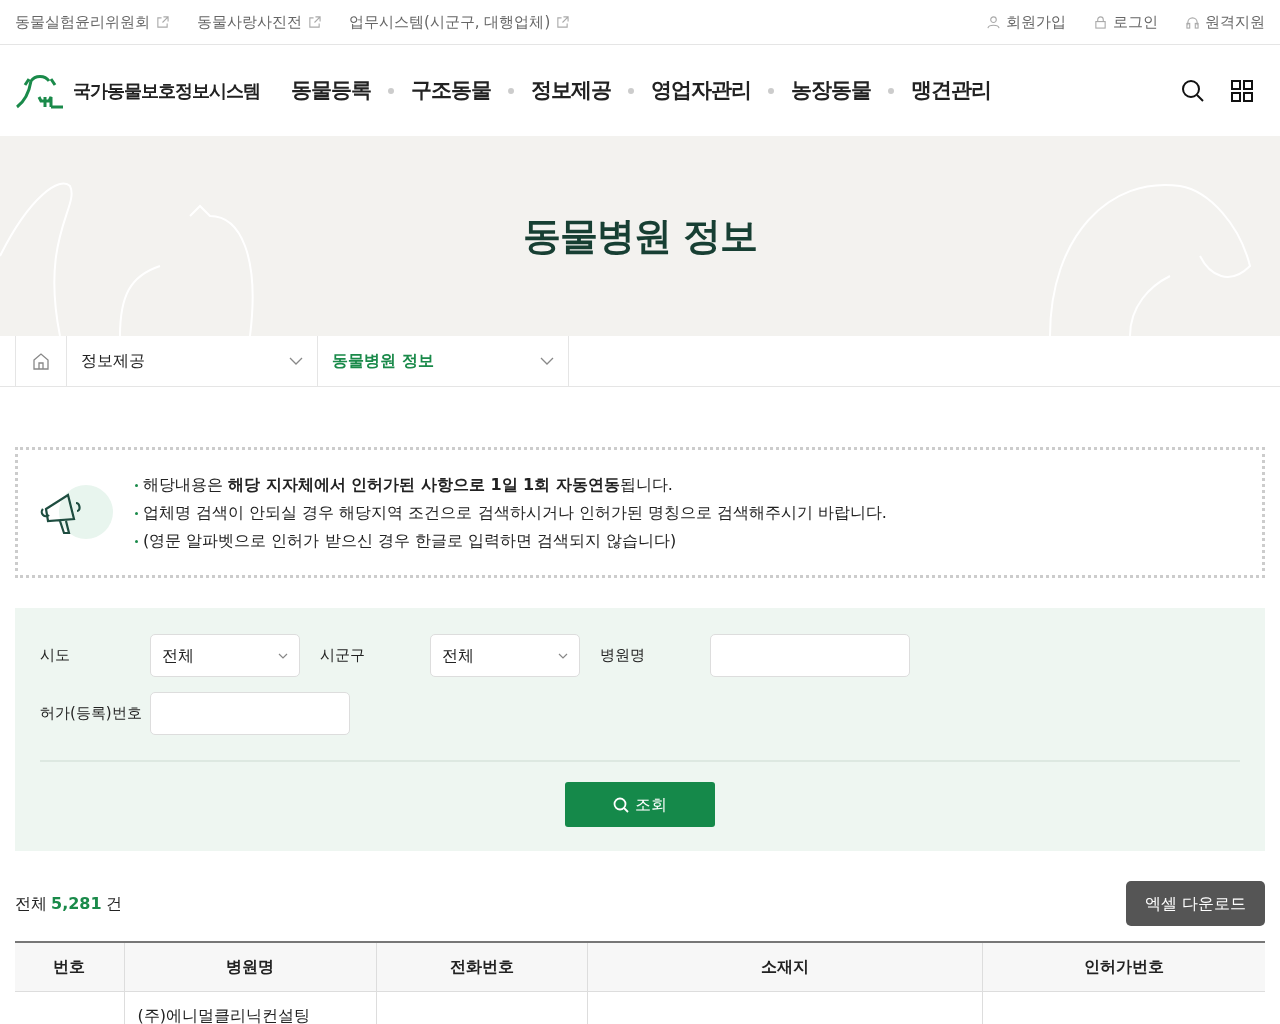  What do you see at coordinates (571, 90) in the screenshot?
I see `nav-menu-item: 정보제공` at bounding box center [571, 90].